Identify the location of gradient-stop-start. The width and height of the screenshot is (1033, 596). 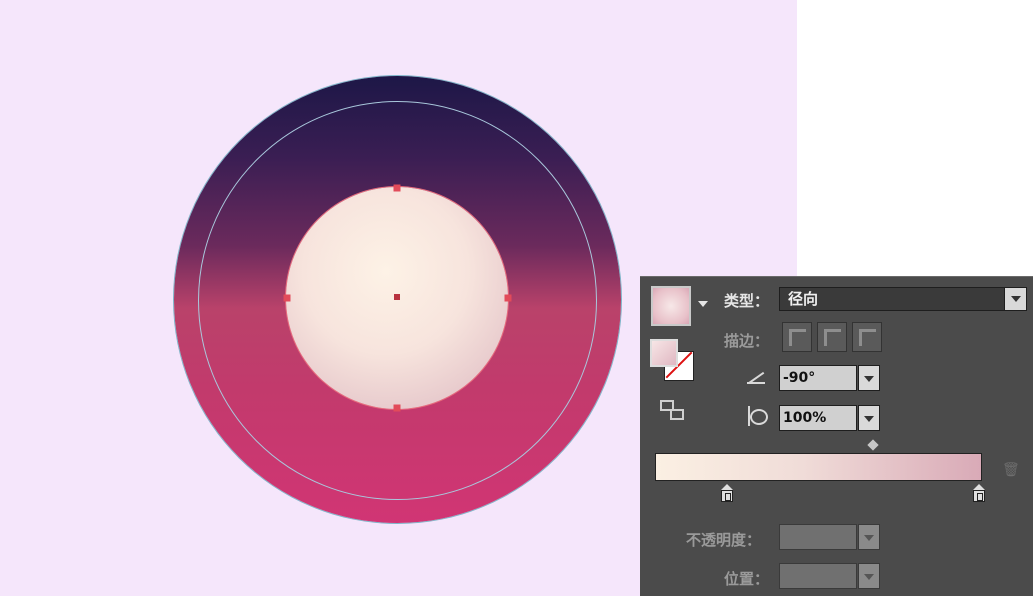
(727, 493).